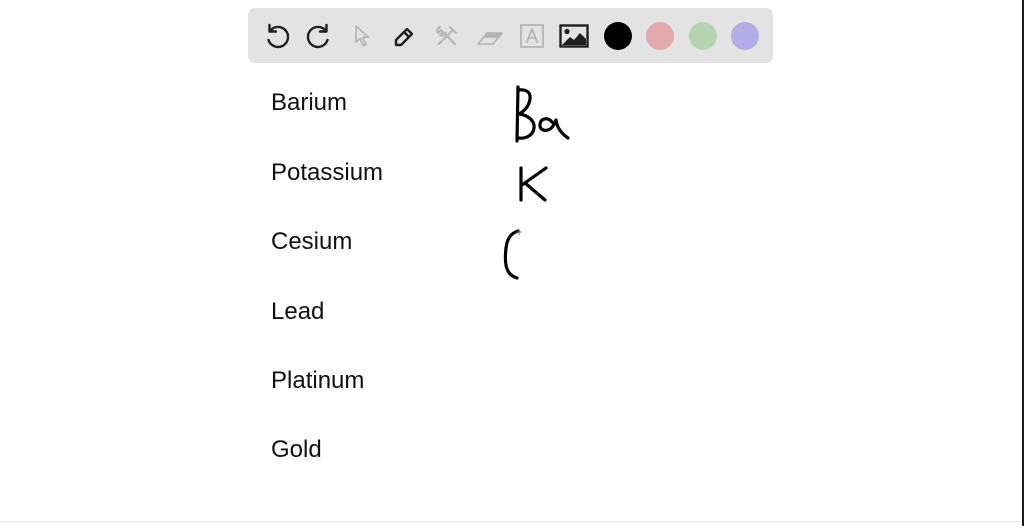  I want to click on tools-icon, so click(447, 36).